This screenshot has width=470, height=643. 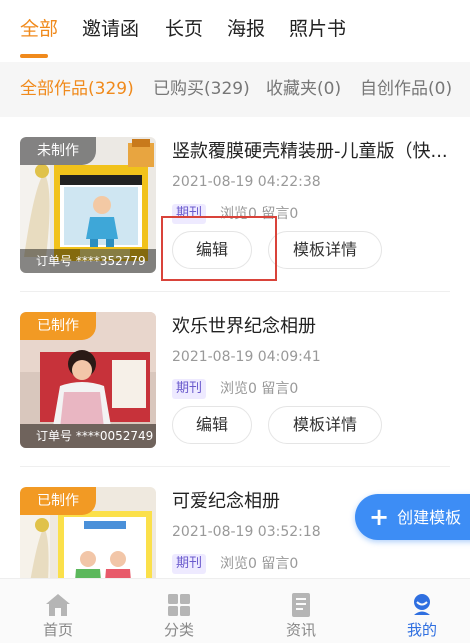 I want to click on active-tab-indicator, so click(x=34, y=56).